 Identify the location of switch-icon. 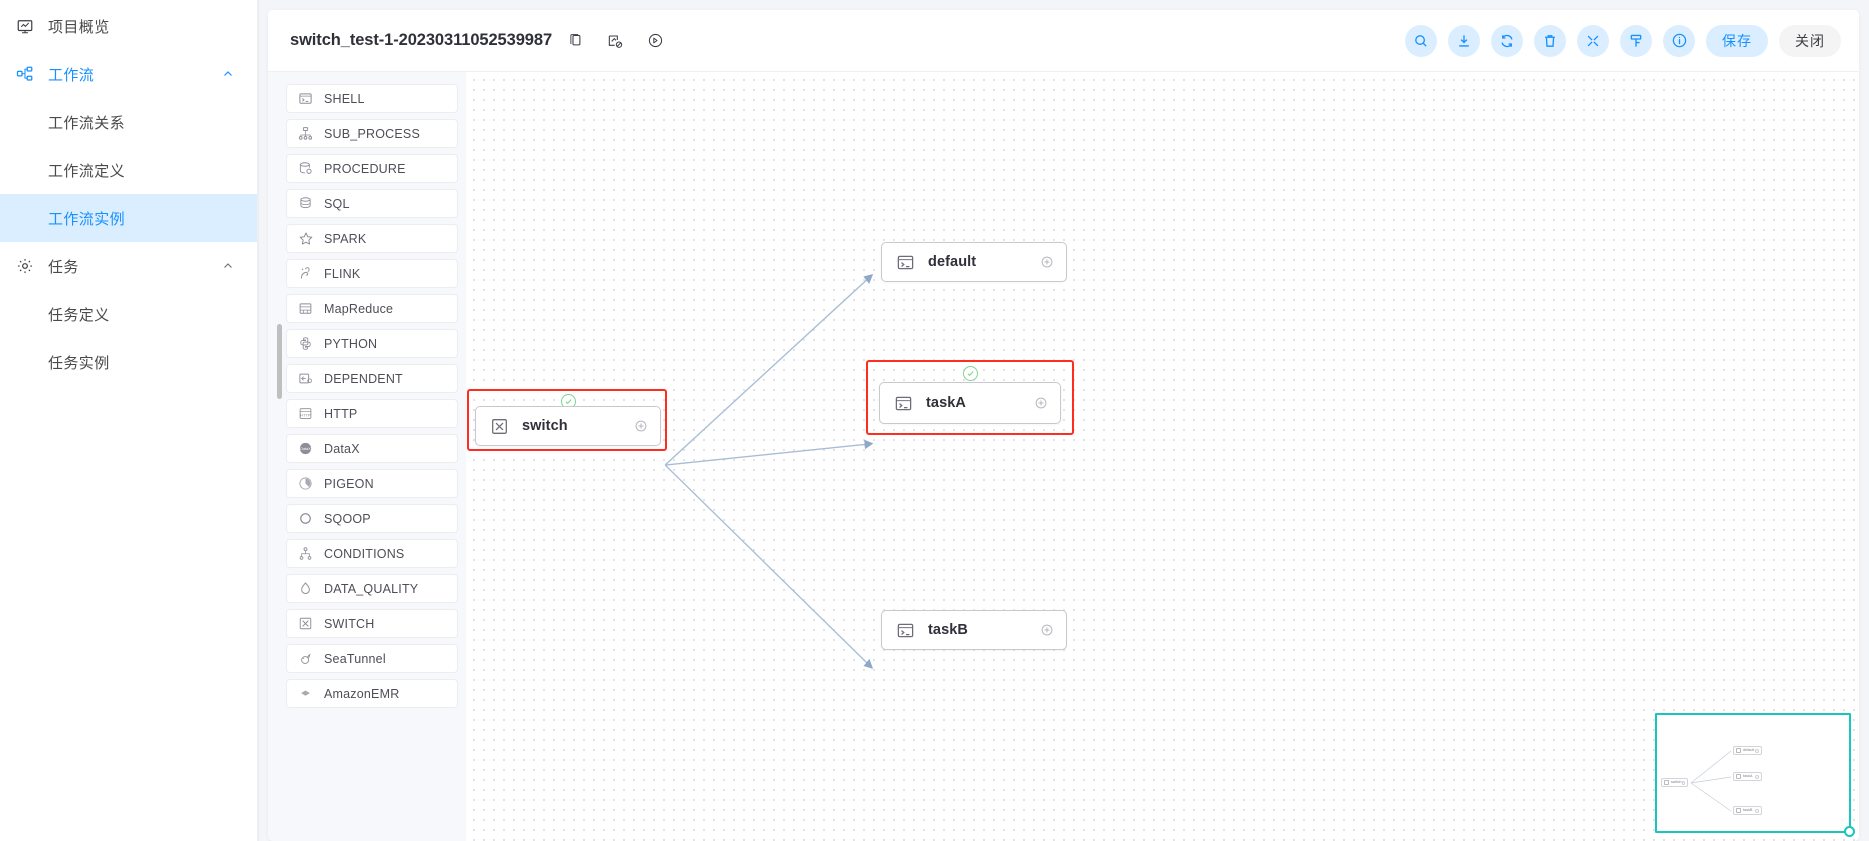
(499, 426).